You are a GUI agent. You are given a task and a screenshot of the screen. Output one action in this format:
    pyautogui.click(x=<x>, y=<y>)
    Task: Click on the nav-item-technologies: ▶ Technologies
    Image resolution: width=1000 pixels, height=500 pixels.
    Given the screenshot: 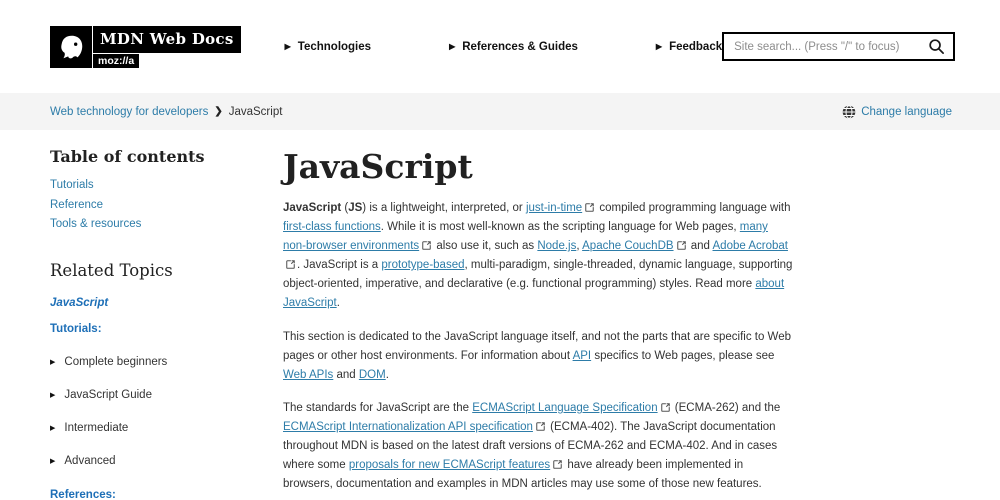 What is the action you would take?
    pyautogui.click(x=328, y=47)
    